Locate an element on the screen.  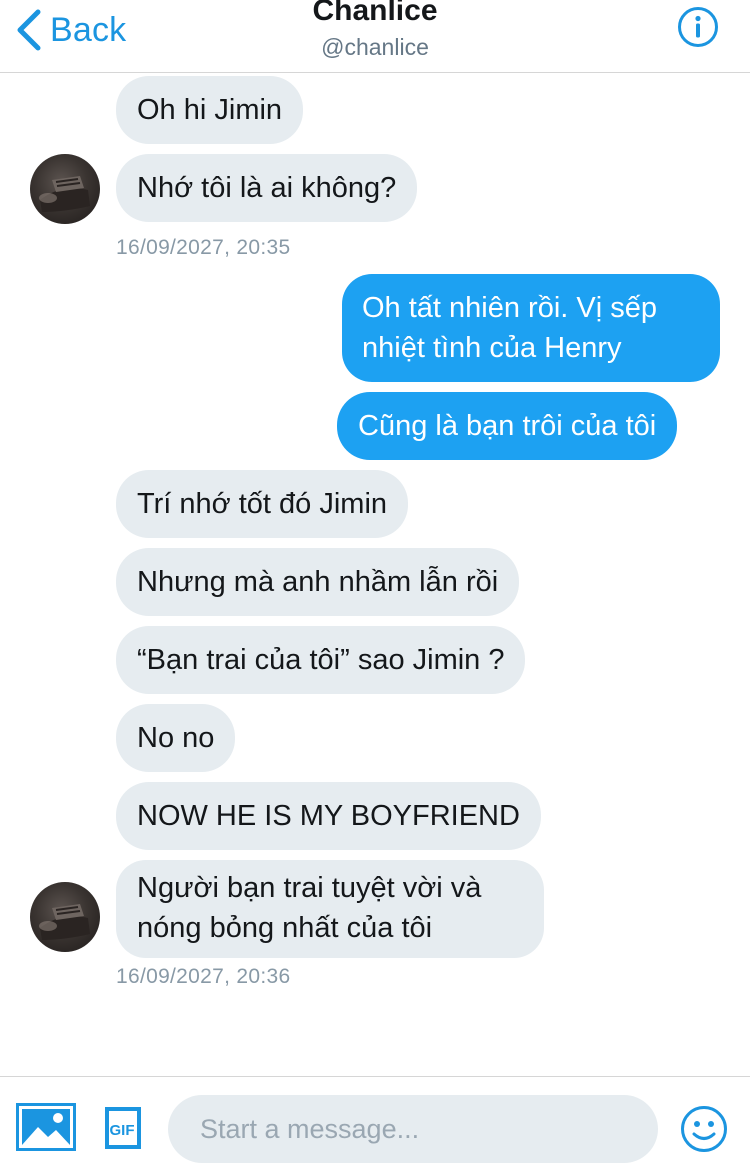
emoji-button is located at coordinates (704, 1129).